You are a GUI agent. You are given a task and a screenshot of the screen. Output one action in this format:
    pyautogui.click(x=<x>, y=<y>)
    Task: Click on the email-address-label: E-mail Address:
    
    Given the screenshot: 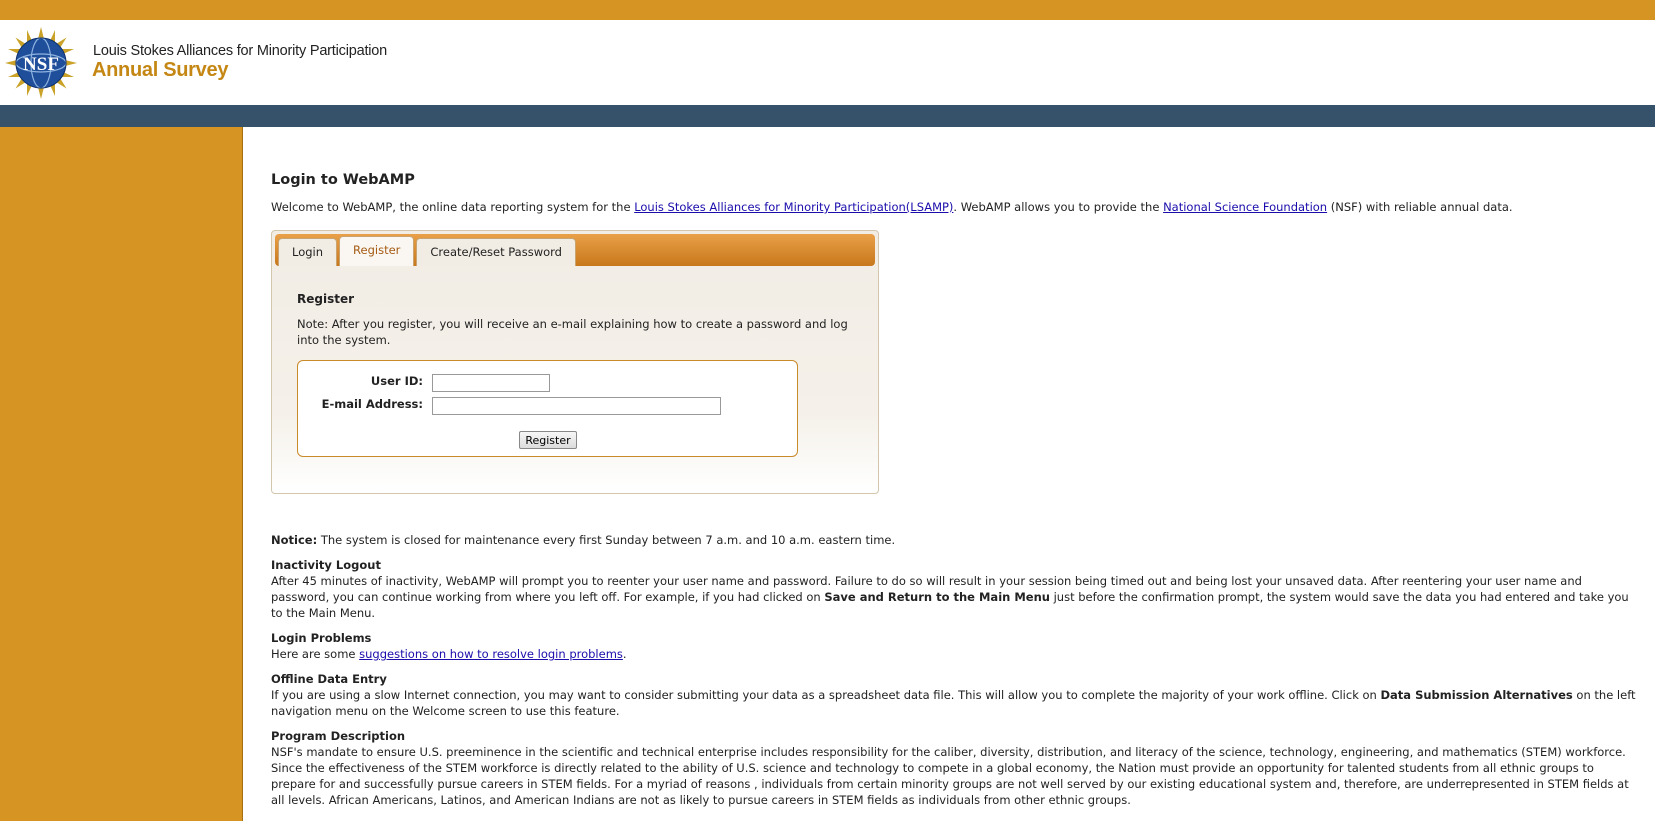 What is the action you would take?
    pyautogui.click(x=372, y=404)
    